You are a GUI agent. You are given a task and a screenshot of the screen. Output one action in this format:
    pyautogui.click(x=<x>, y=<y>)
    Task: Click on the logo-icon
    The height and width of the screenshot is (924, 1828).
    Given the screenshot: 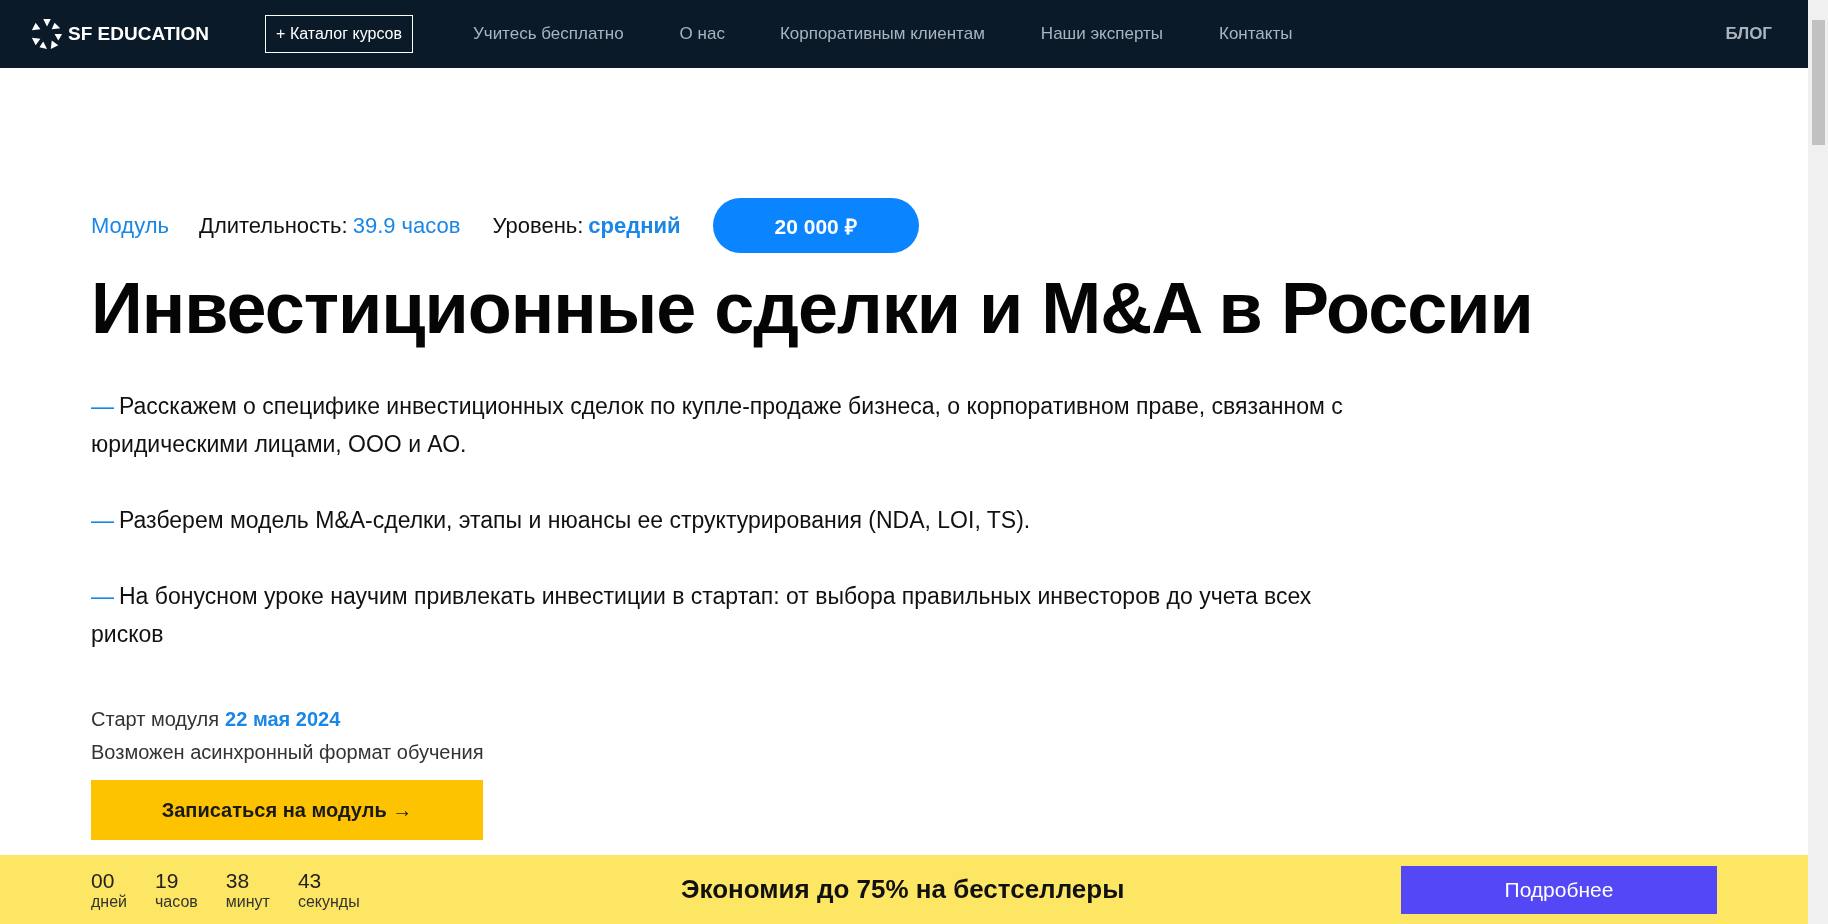 What is the action you would take?
    pyautogui.click(x=47, y=34)
    